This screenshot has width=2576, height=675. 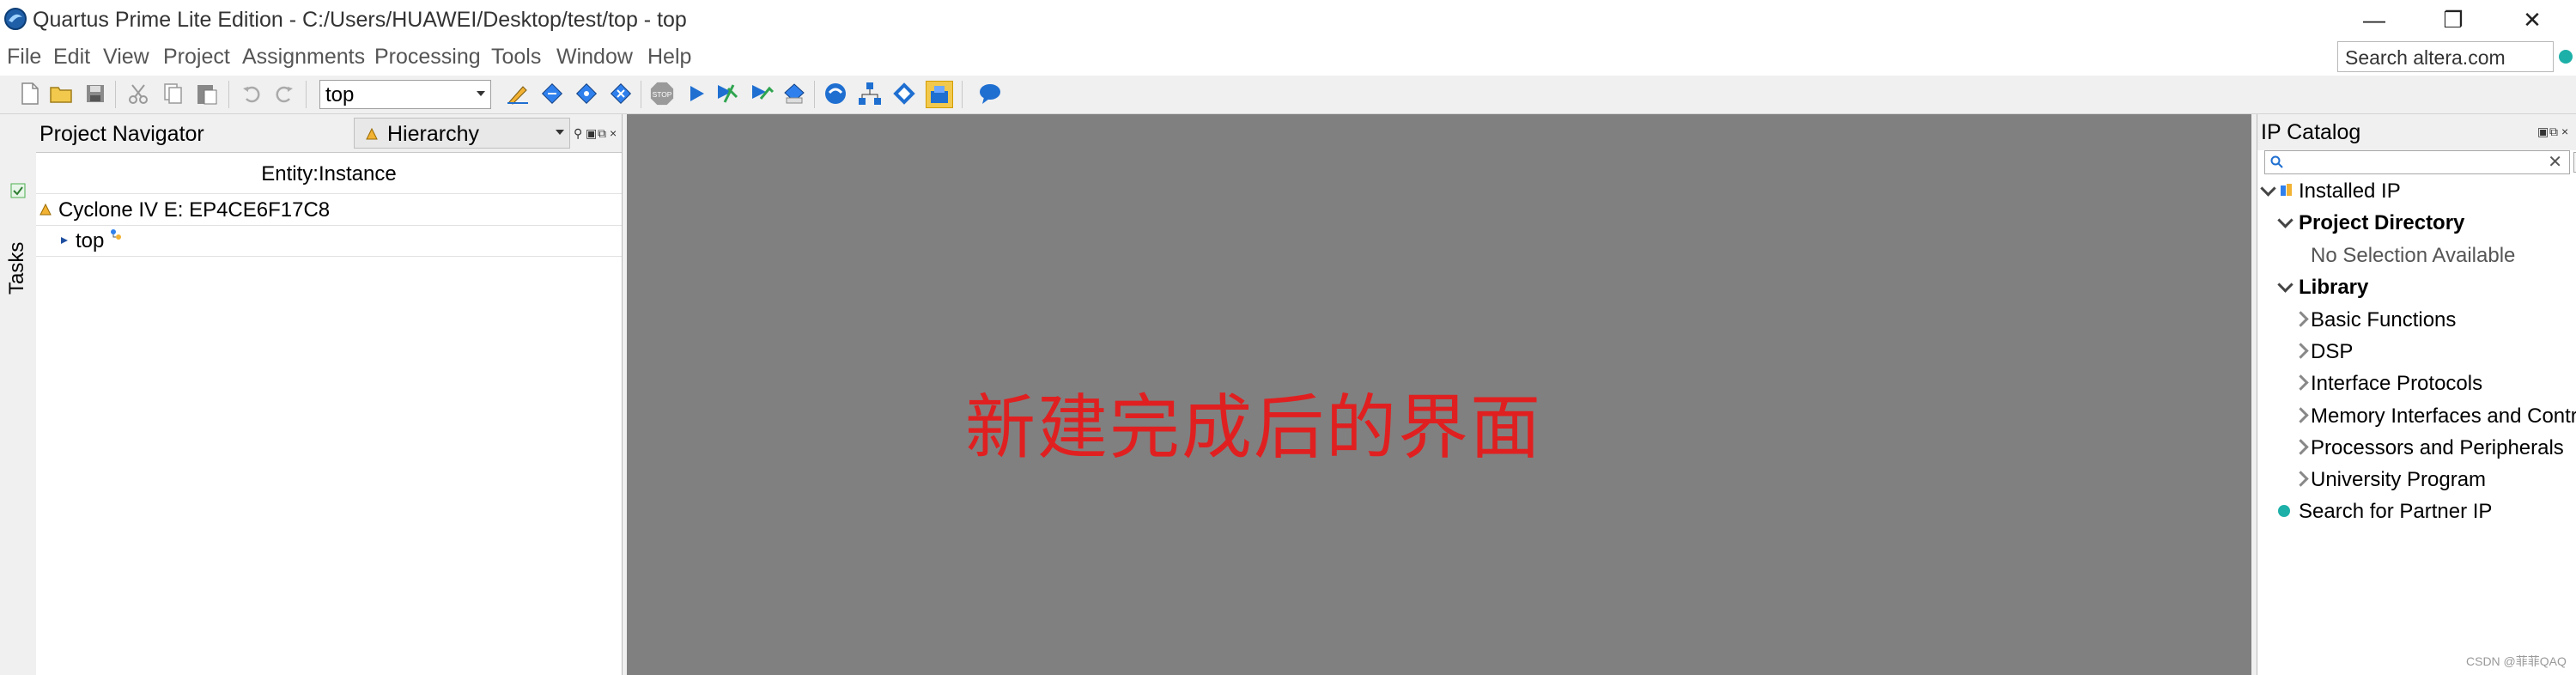 What do you see at coordinates (2416, 132) in the screenshot?
I see `ip-catalog-header: IP Catalog ▣ ⧉ ×` at bounding box center [2416, 132].